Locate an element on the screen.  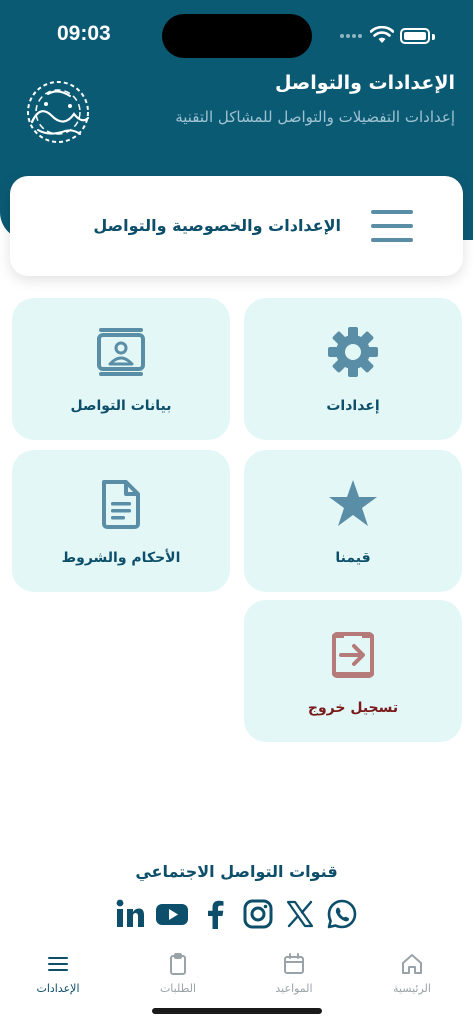
tile-logout-label: تسجيل خروج is located at coordinates (353, 708).